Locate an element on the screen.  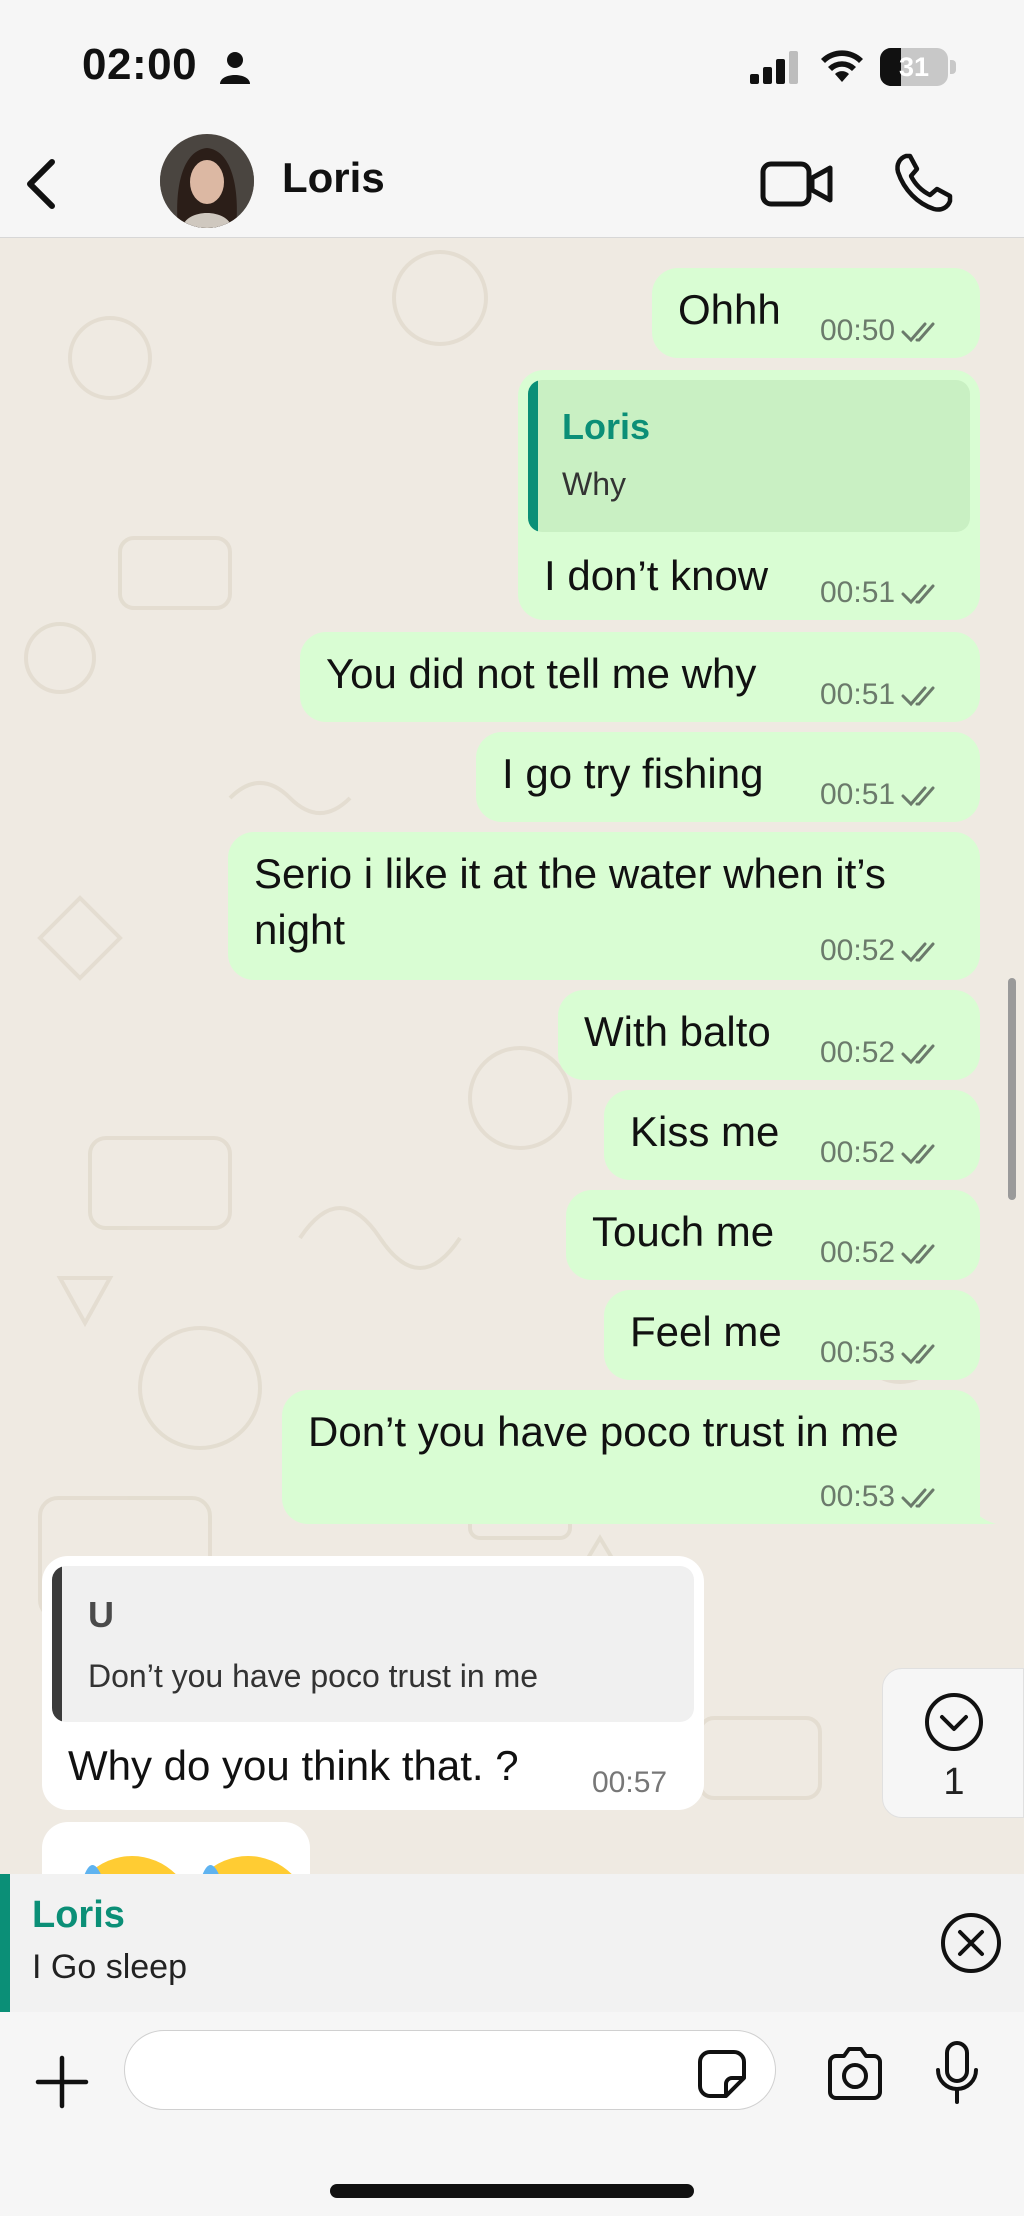
status-time: 02:00 is located at coordinates (140, 64).